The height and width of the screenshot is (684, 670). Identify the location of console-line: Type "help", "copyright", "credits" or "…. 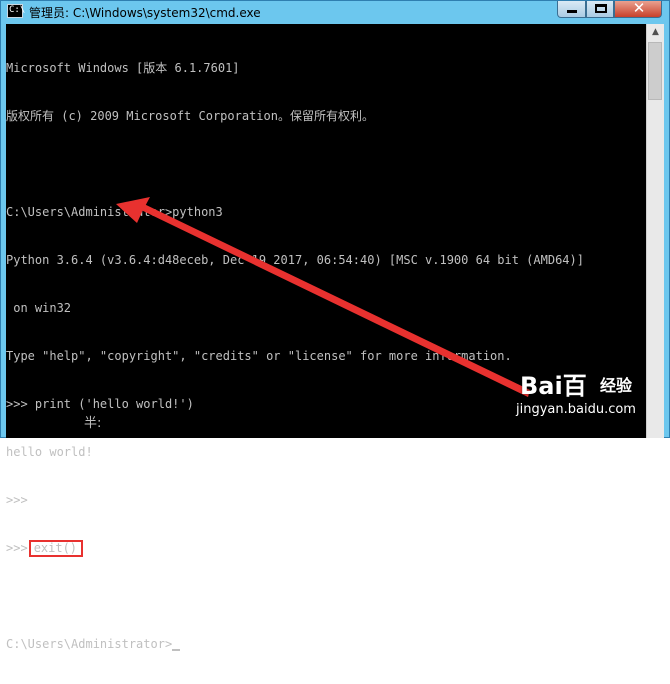
(259, 356).